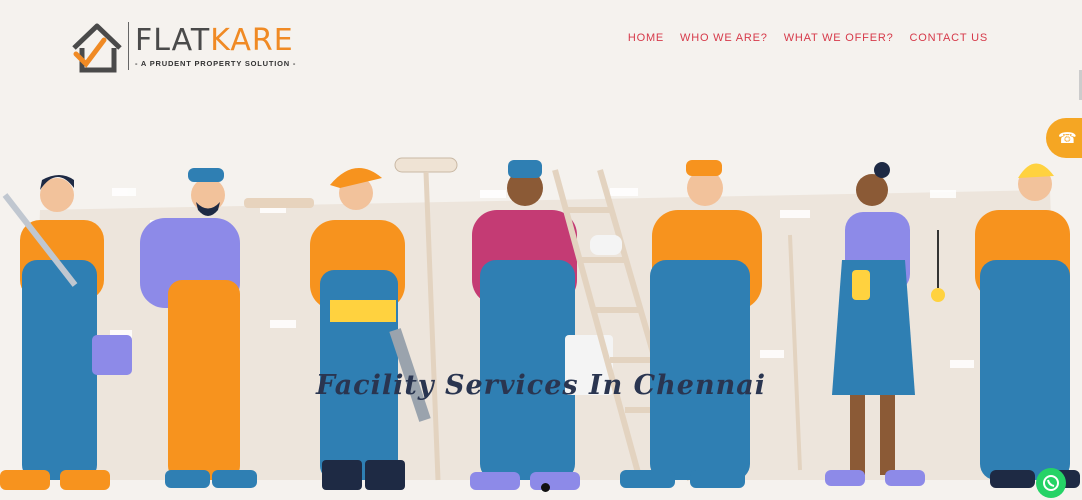 The height and width of the screenshot is (500, 1082). I want to click on whatsapp-icon, so click(1051, 483).